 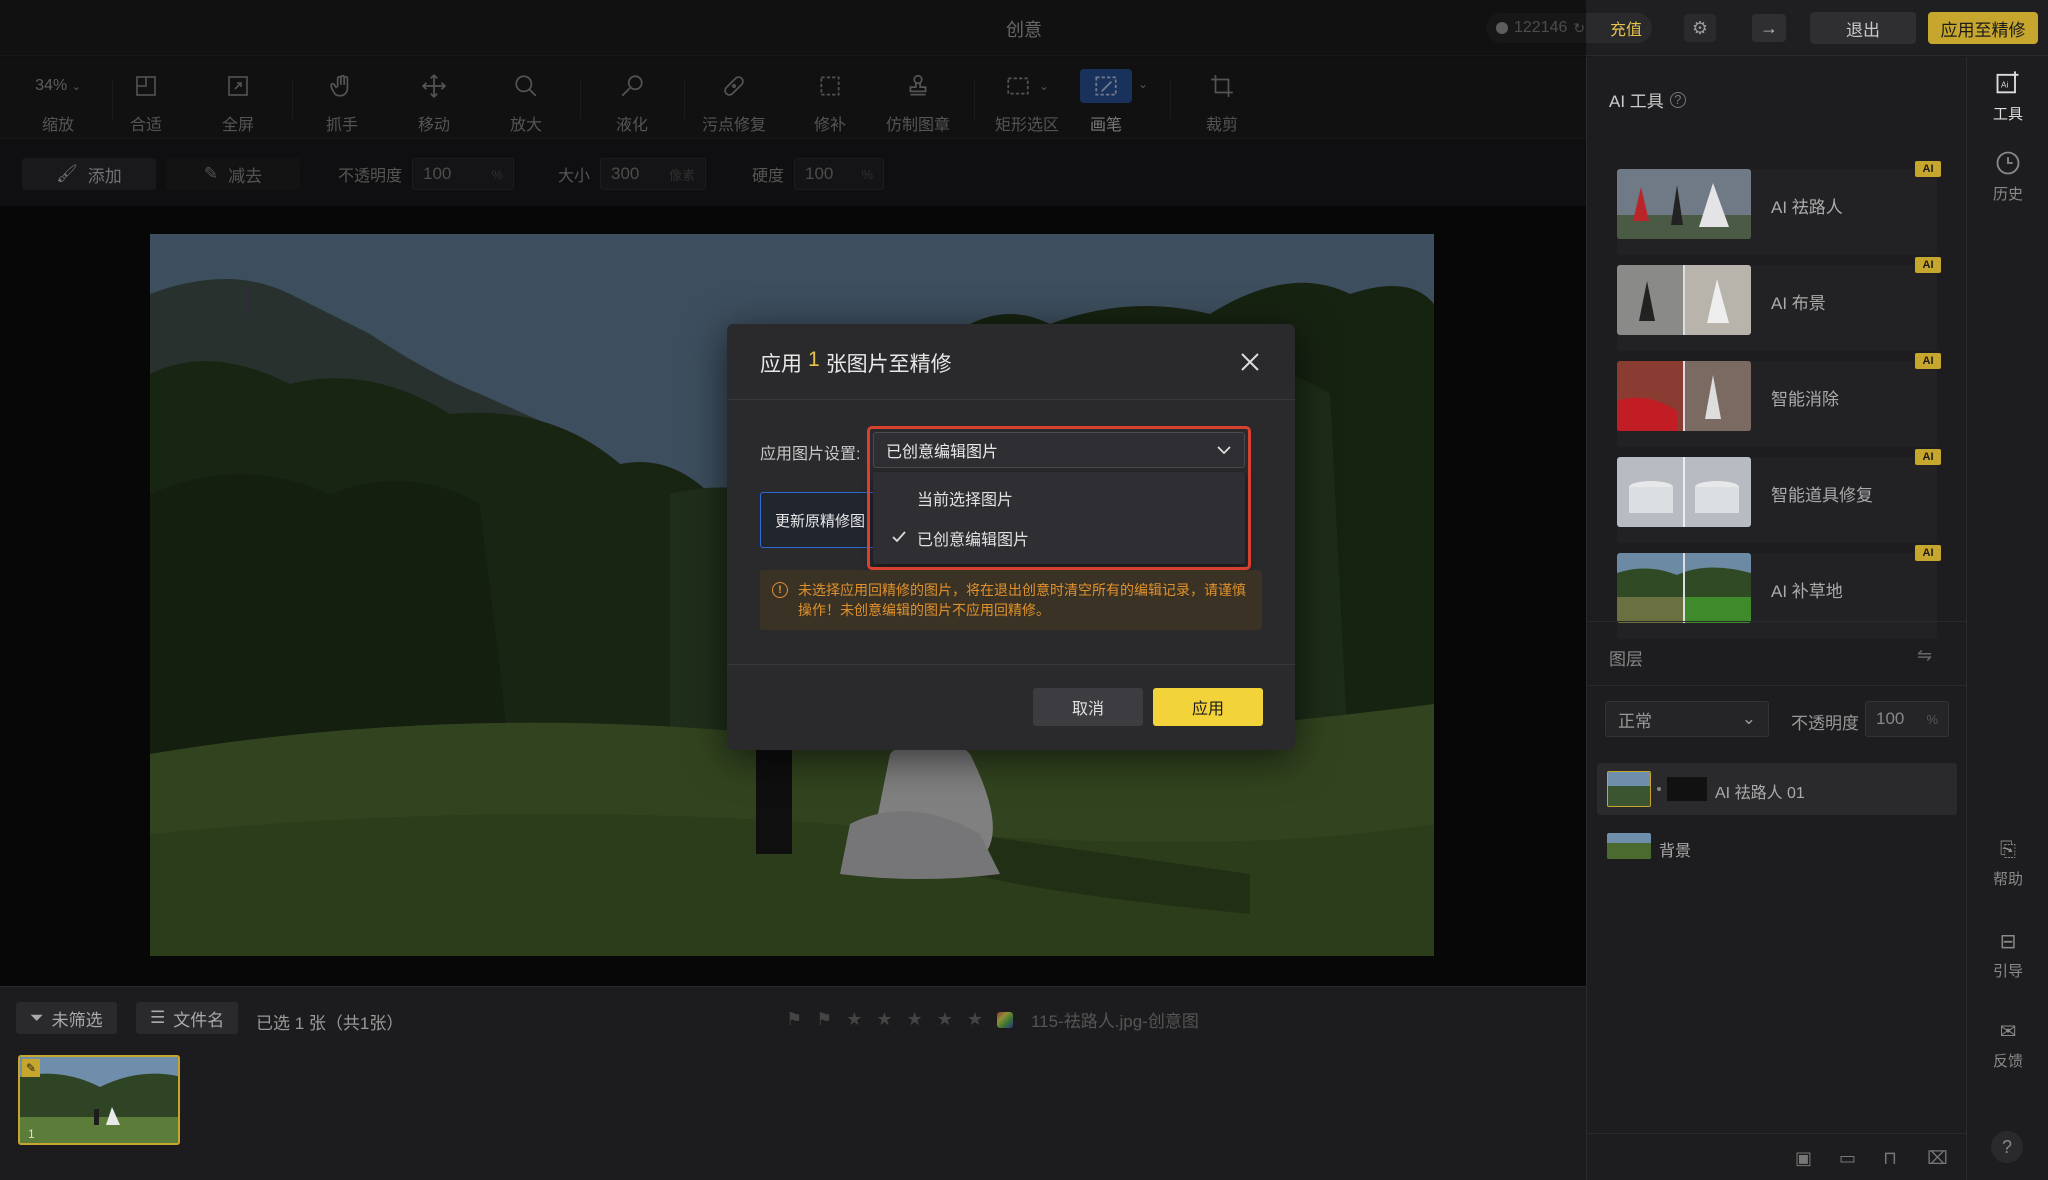 I want to click on ai-tool-remove-passerby: AI 祛路人 AI, so click(x=1779, y=208).